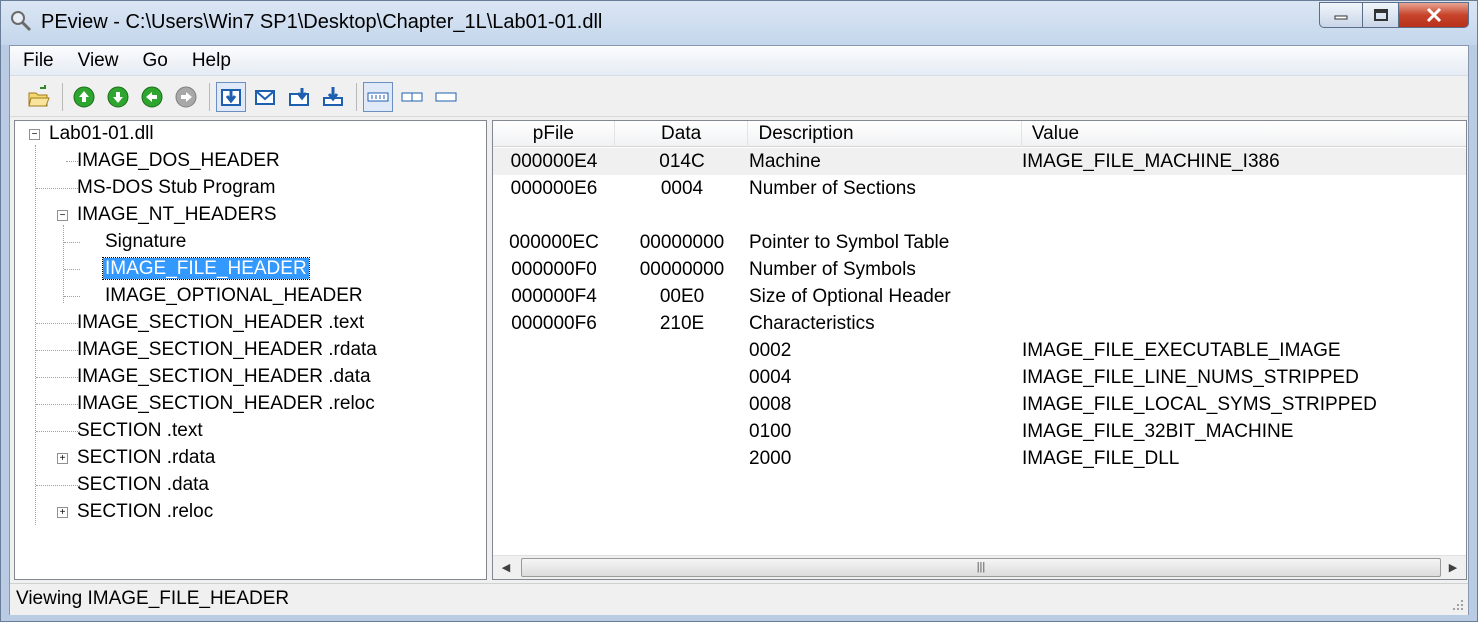  Describe the element at coordinates (177, 215) in the screenshot. I see `tree-item-image-nt-headers: IMAGE_NT_HEADERS` at that location.